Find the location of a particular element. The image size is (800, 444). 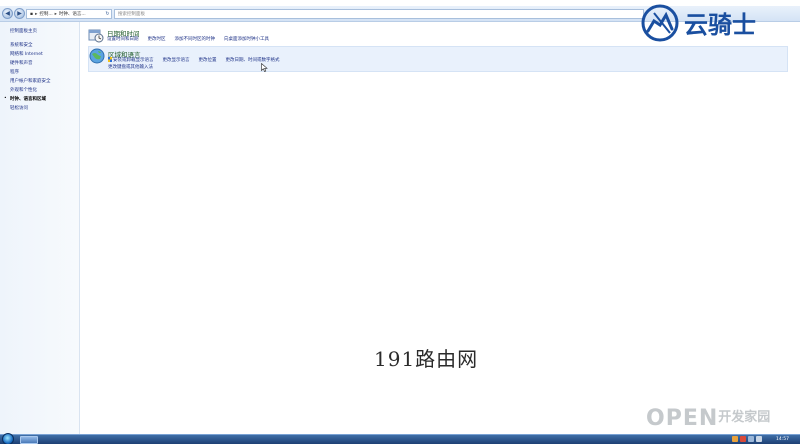

link-set-time-date: 设置时间和日期 is located at coordinates (123, 39).